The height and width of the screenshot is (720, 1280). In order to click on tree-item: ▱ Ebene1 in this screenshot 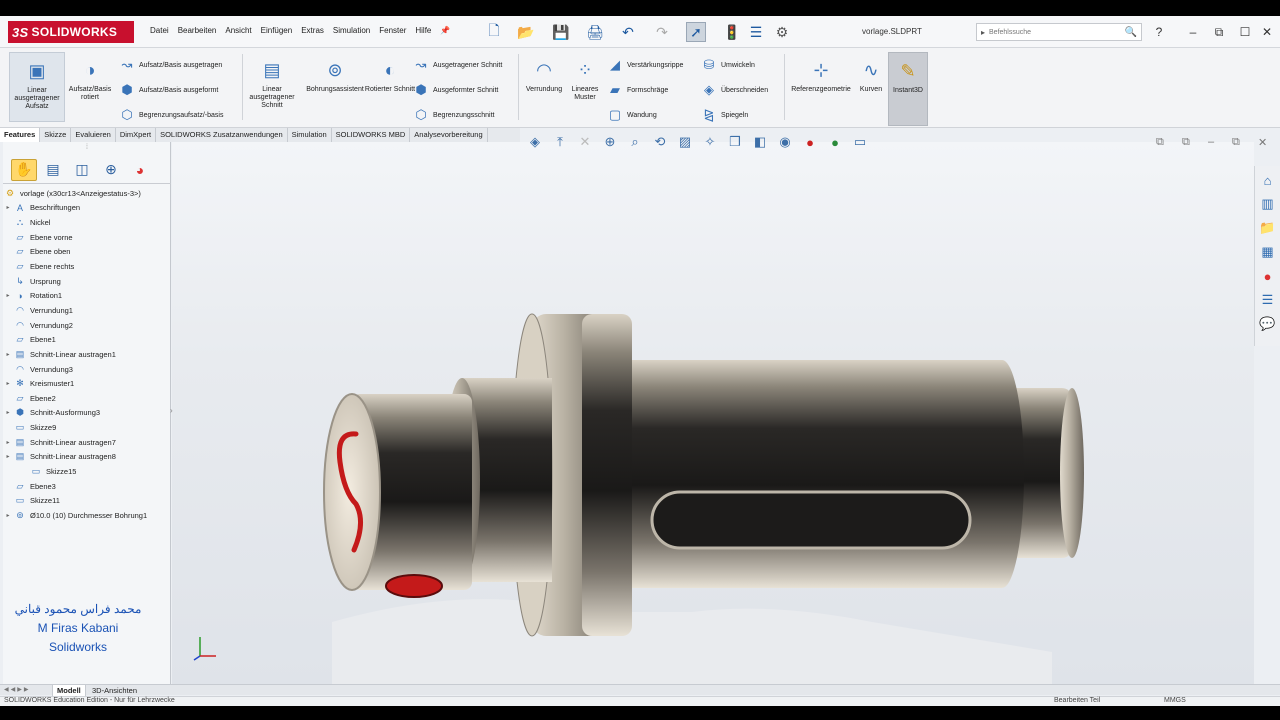, I will do `click(87, 339)`.